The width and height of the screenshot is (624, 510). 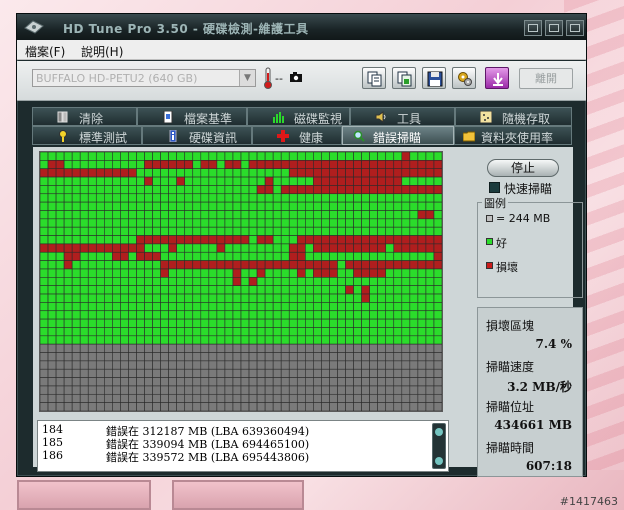 I want to click on tab-random-access: 隨機存取, so click(x=513, y=116).